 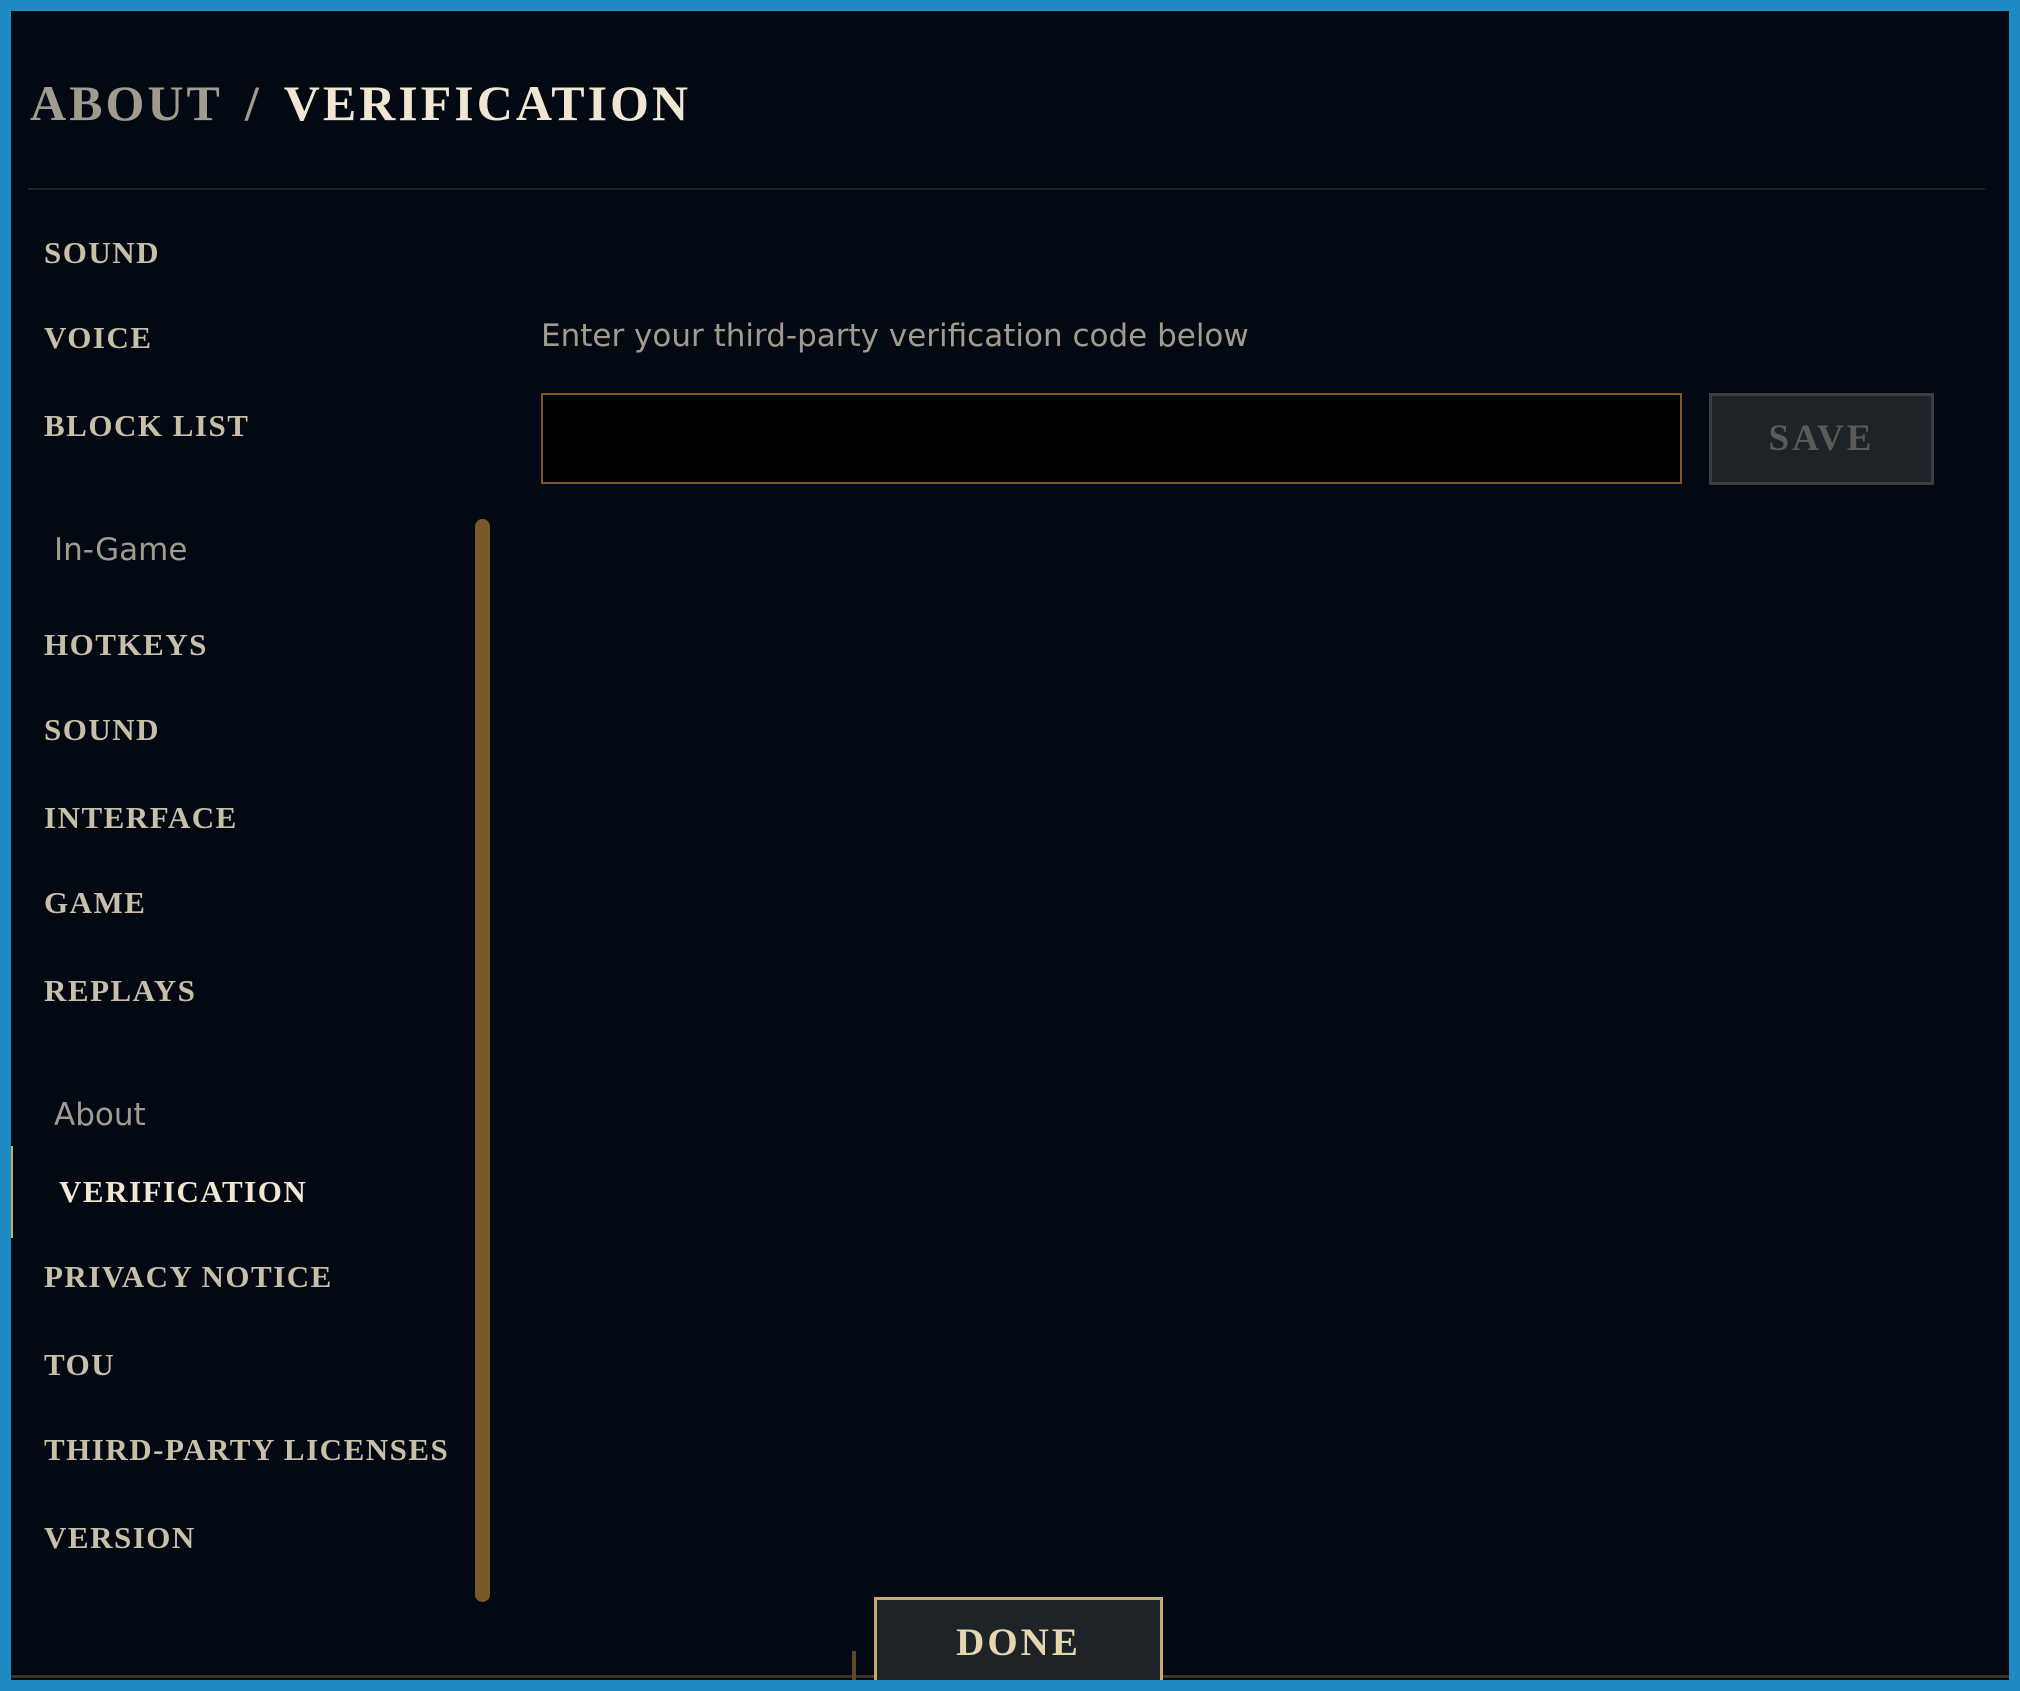 What do you see at coordinates (120, 1538) in the screenshot?
I see `sidebar-item-version: VERSION` at bounding box center [120, 1538].